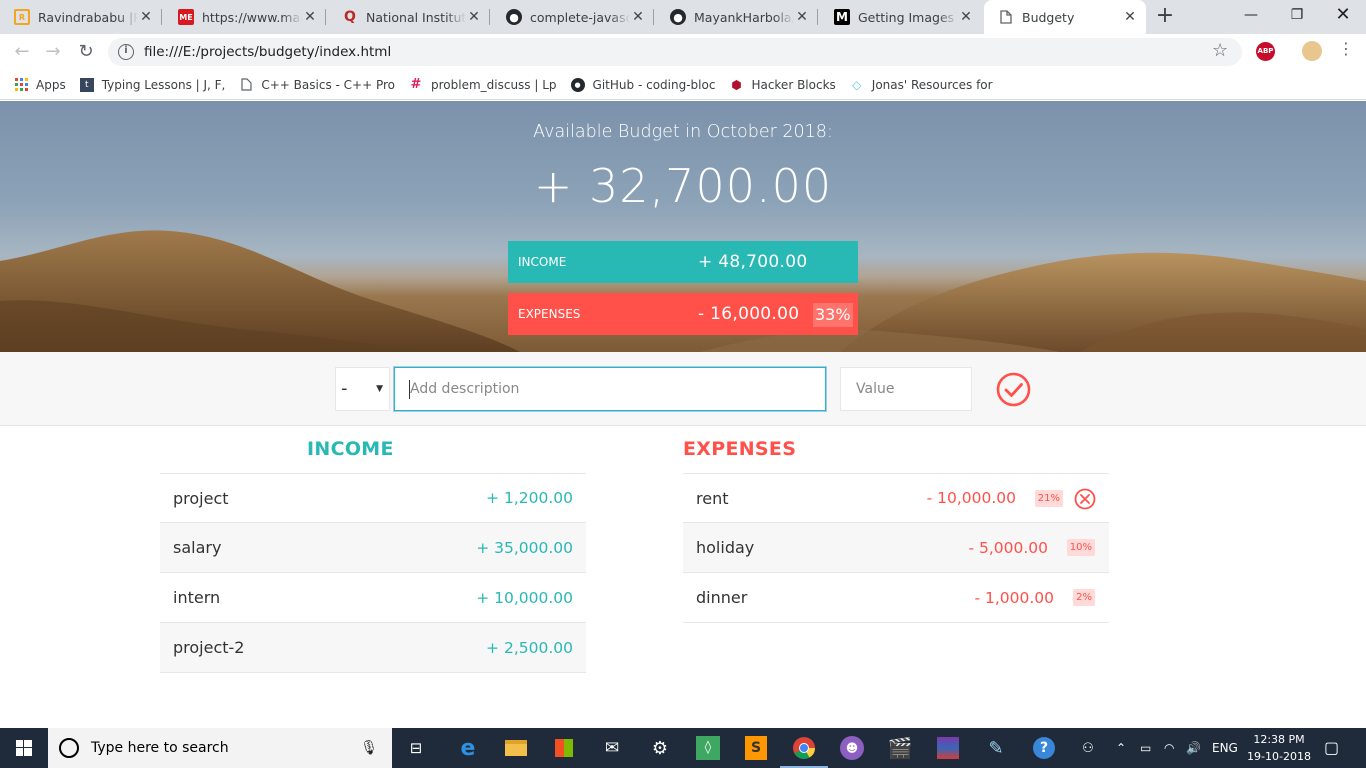 Image resolution: width=1366 pixels, height=768 pixels. What do you see at coordinates (344, 388) in the screenshot?
I see `type-select-value: -` at bounding box center [344, 388].